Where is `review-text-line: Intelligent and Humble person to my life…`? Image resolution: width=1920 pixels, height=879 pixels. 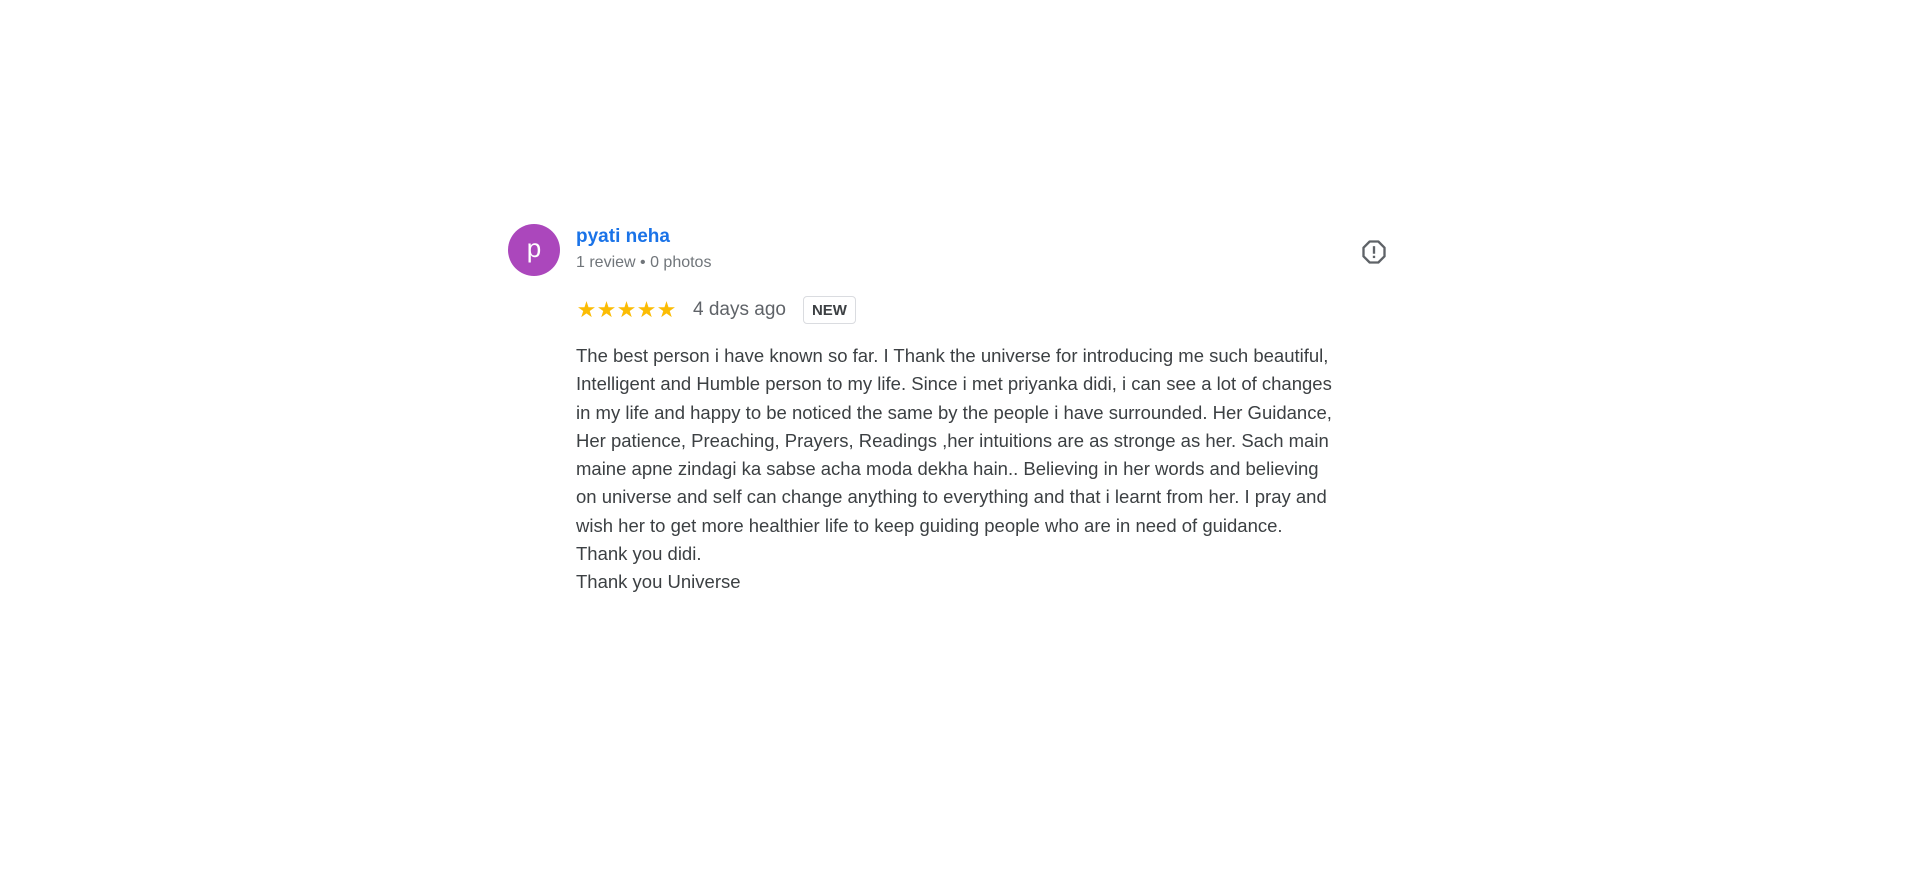
review-text-line: Intelligent and Humble person to my life… is located at coordinates (954, 384).